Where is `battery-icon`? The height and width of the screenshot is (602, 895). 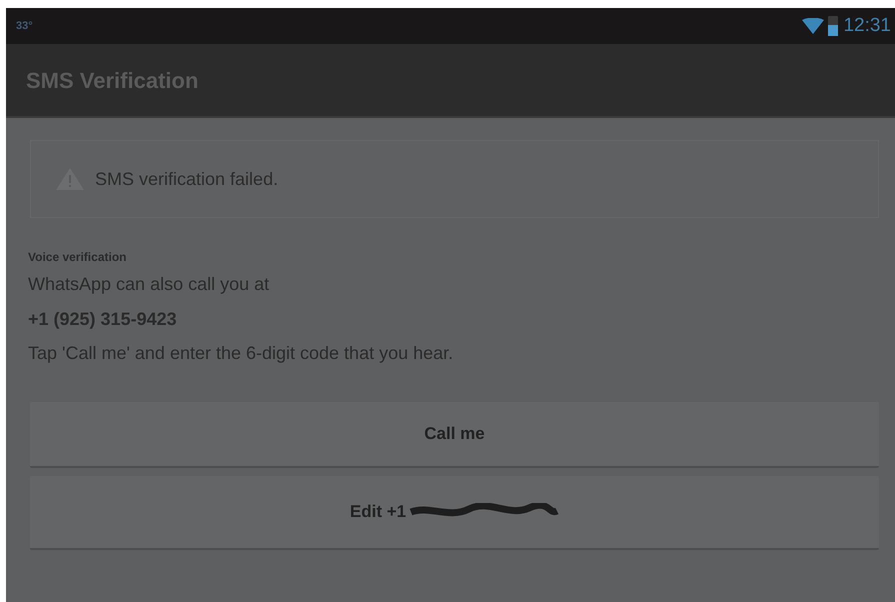 battery-icon is located at coordinates (833, 26).